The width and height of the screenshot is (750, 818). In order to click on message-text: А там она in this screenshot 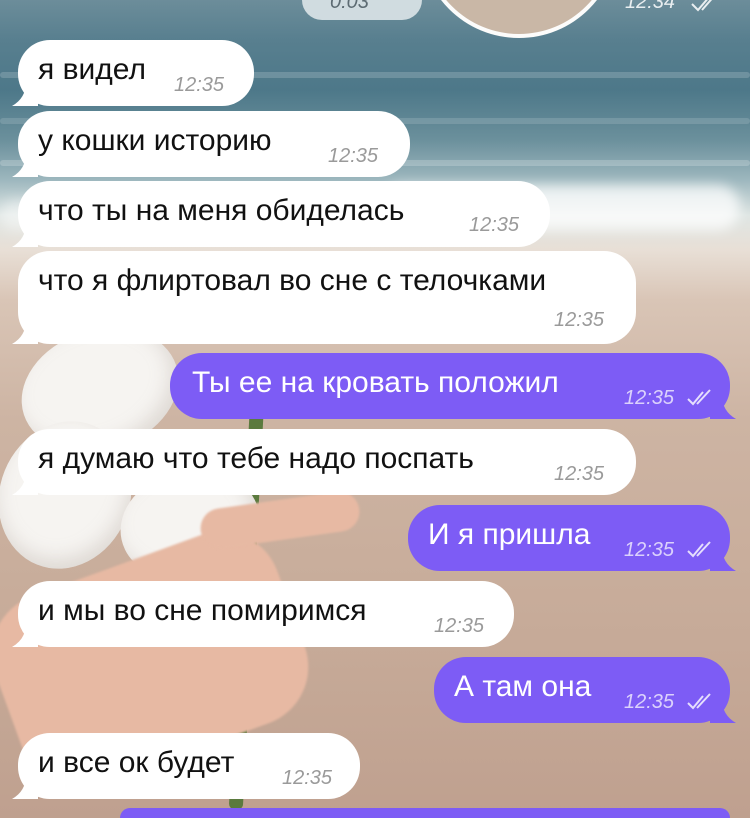, I will do `click(523, 686)`.